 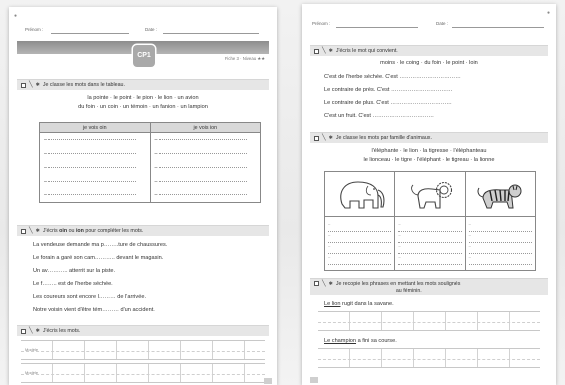 What do you see at coordinates (360, 243) in the screenshot?
I see `answer-column-elephant: – – – –` at bounding box center [360, 243].